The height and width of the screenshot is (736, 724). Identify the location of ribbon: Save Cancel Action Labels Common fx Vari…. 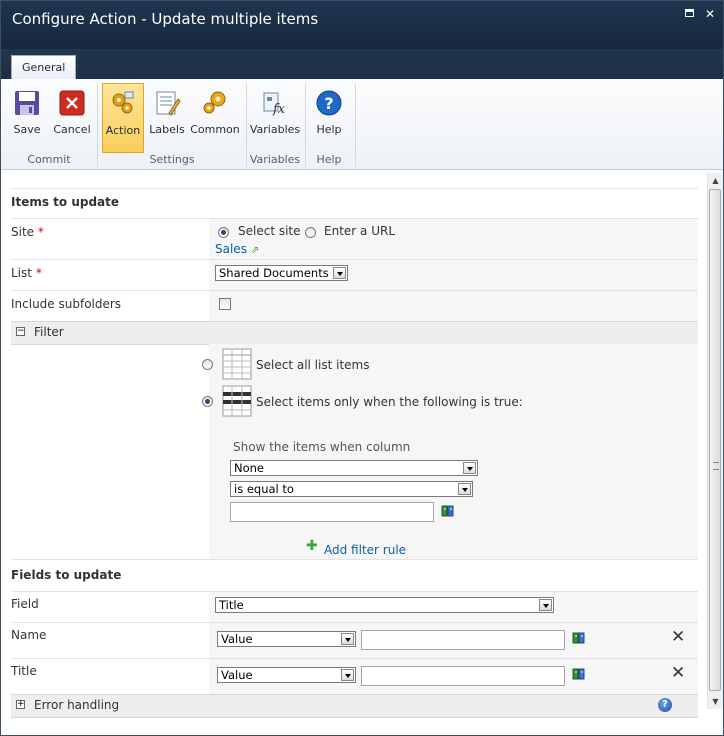
(362, 124).